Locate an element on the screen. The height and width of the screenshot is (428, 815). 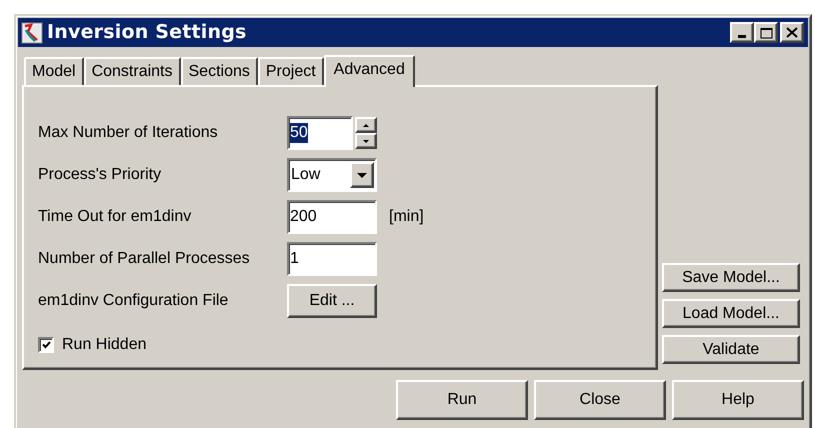
iterations-field: 50 is located at coordinates (320, 133).